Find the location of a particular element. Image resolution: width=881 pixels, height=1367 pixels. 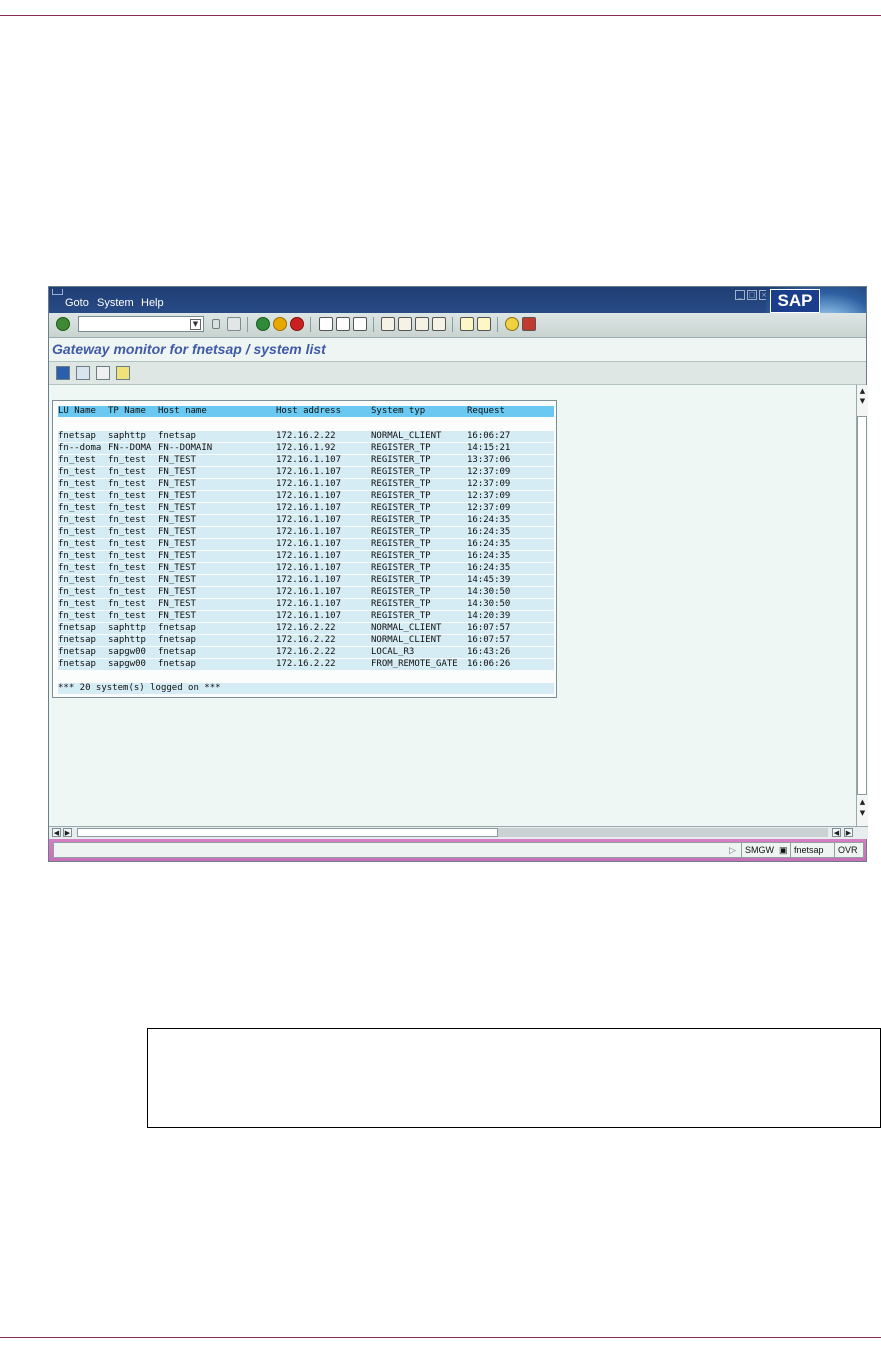

list-cell: FN--DOMA is located at coordinates (130, 448).